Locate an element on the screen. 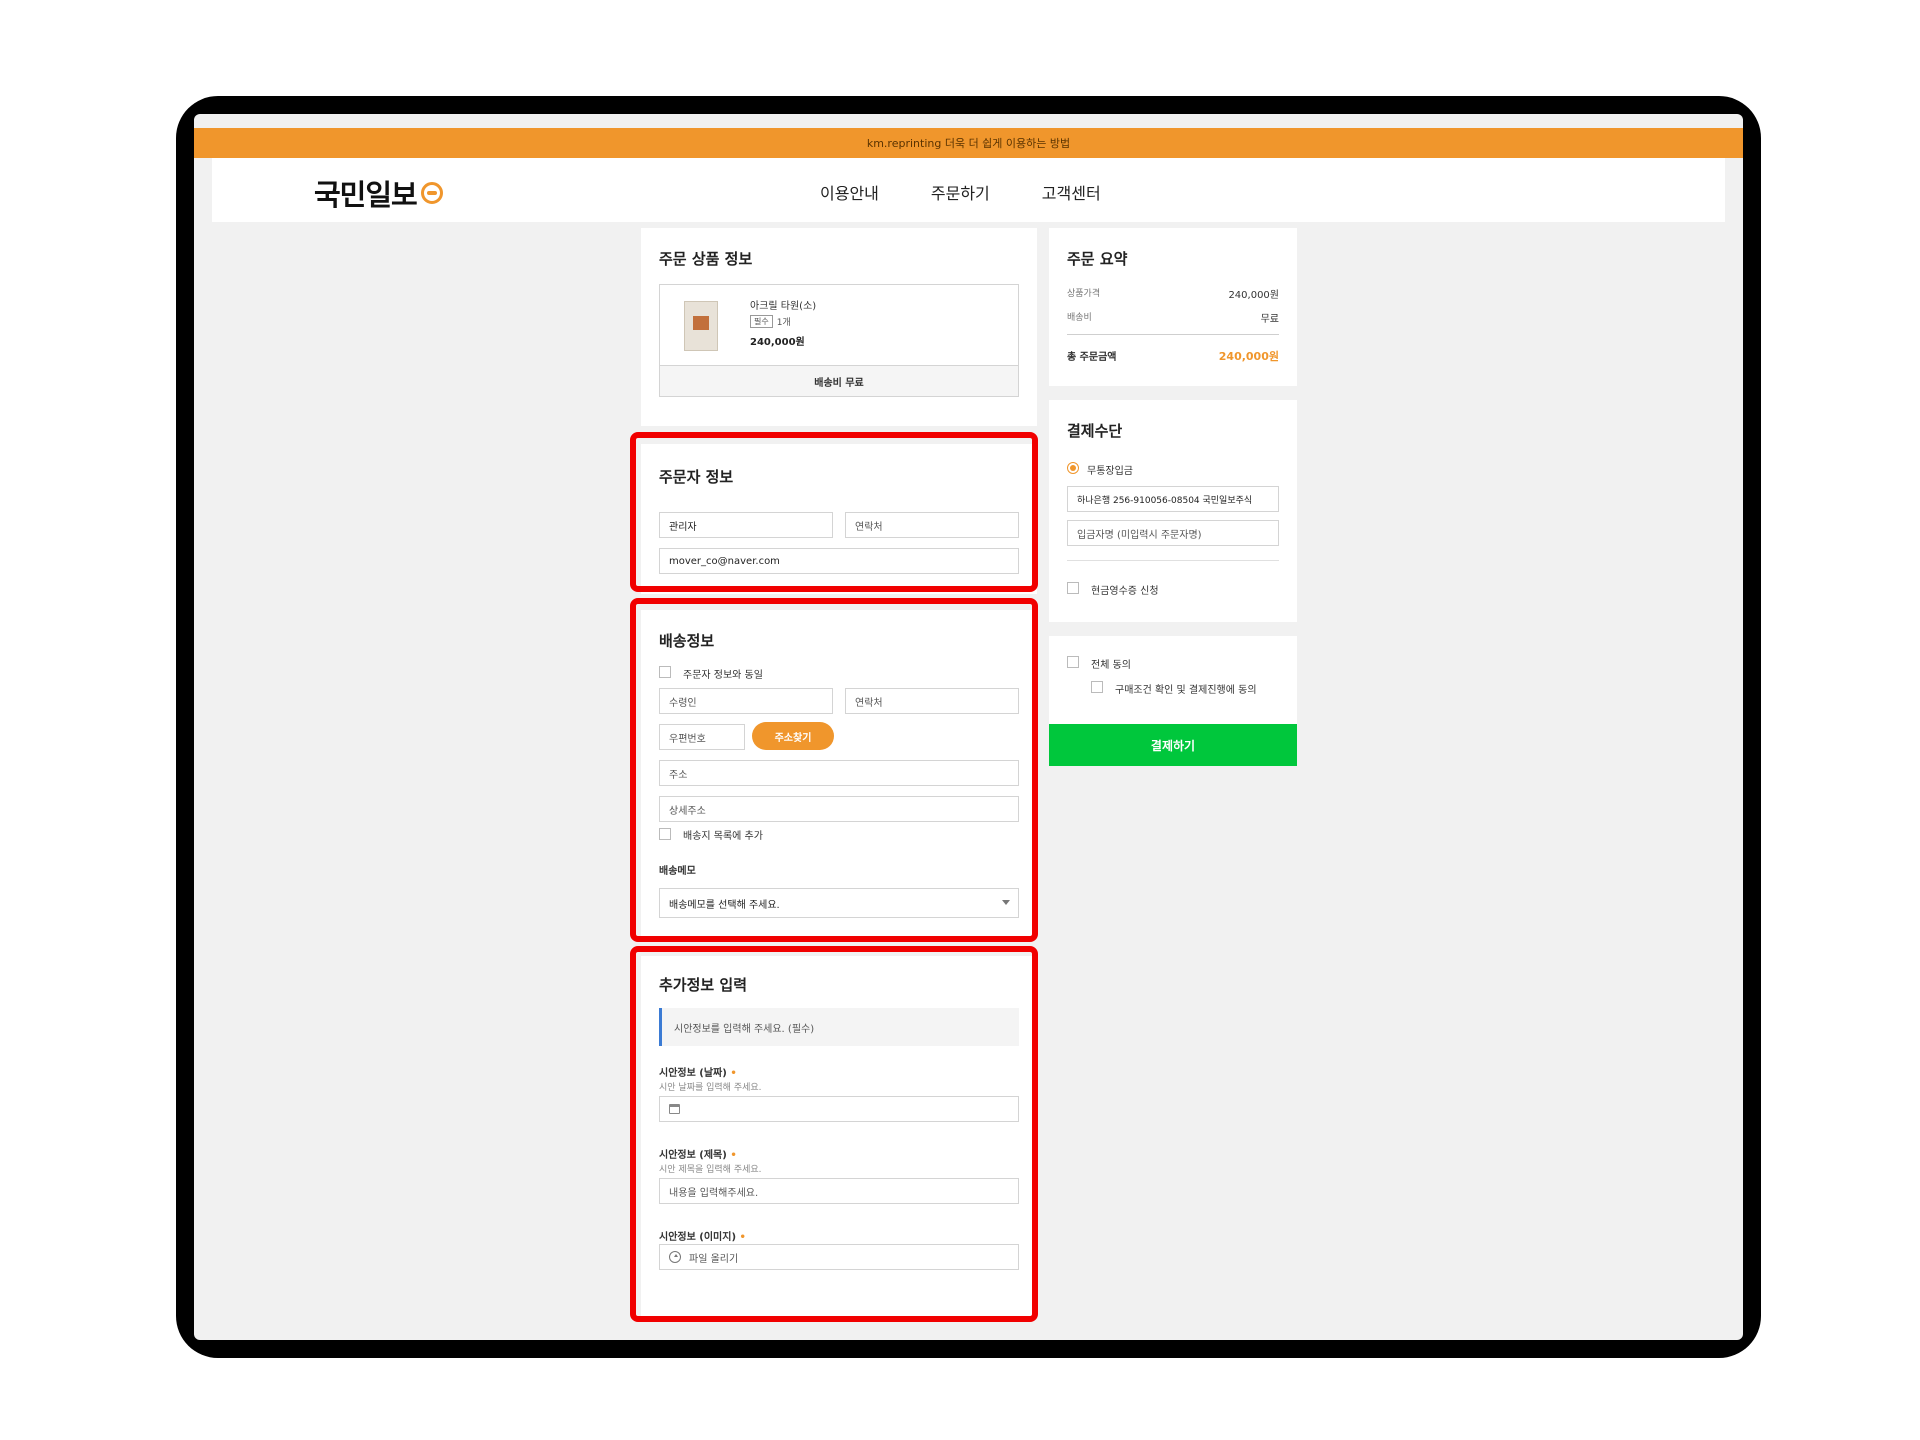  cash-receipt-checkbox is located at coordinates (1073, 588).